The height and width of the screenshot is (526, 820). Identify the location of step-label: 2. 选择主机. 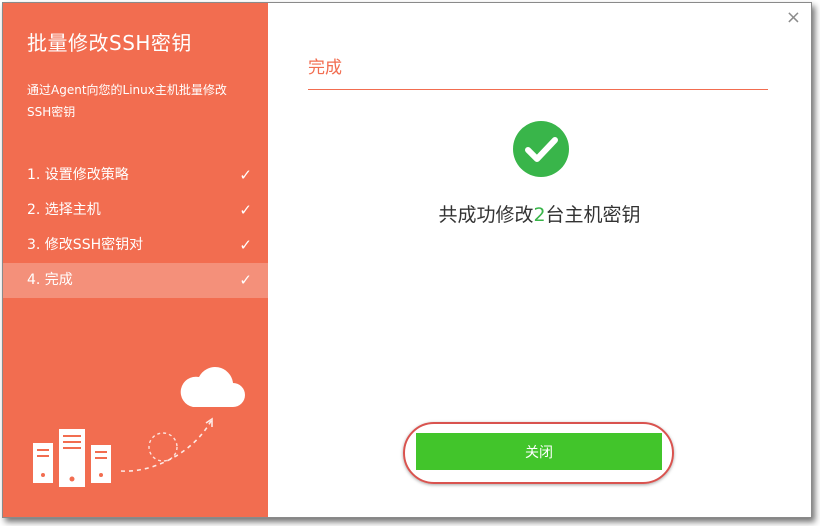
(64, 210).